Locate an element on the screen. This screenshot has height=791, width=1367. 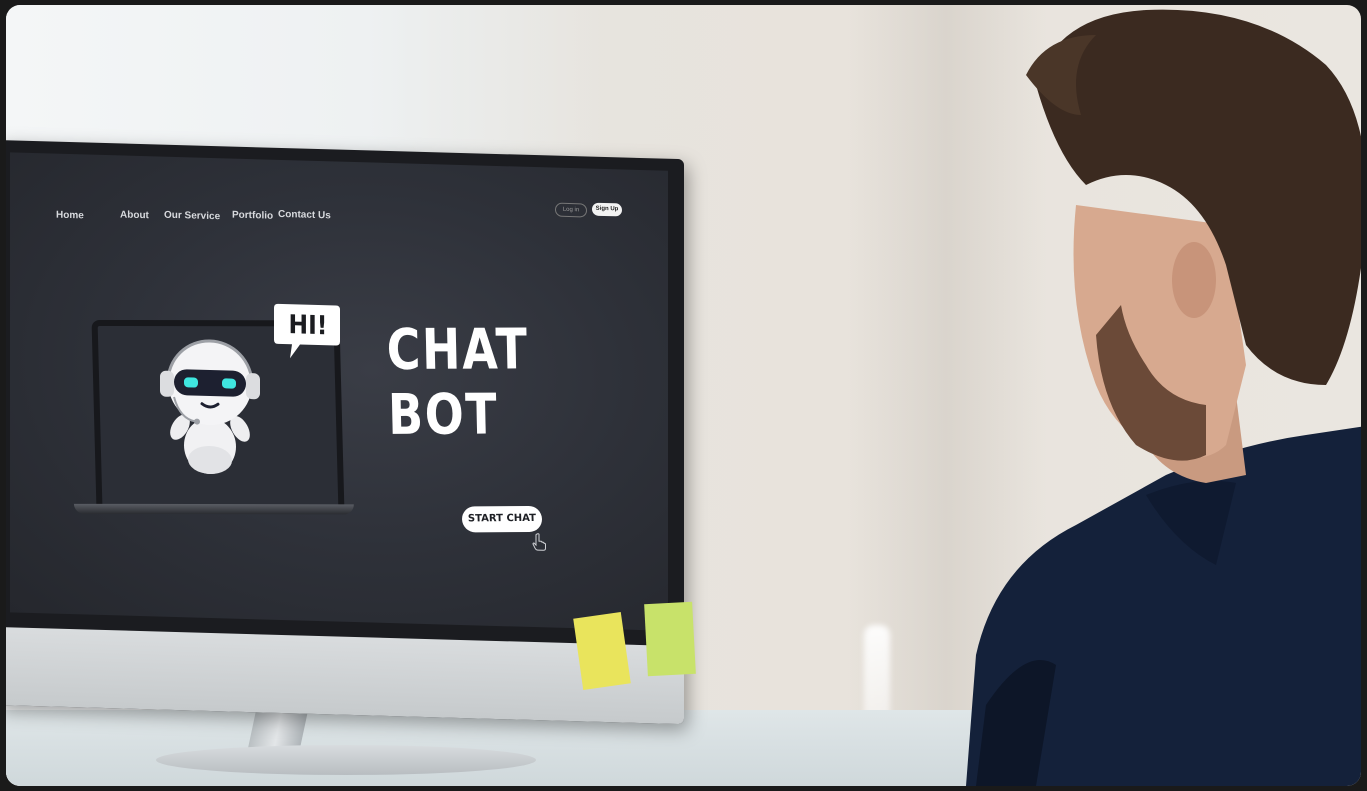
nav-home: Home is located at coordinates (70, 216).